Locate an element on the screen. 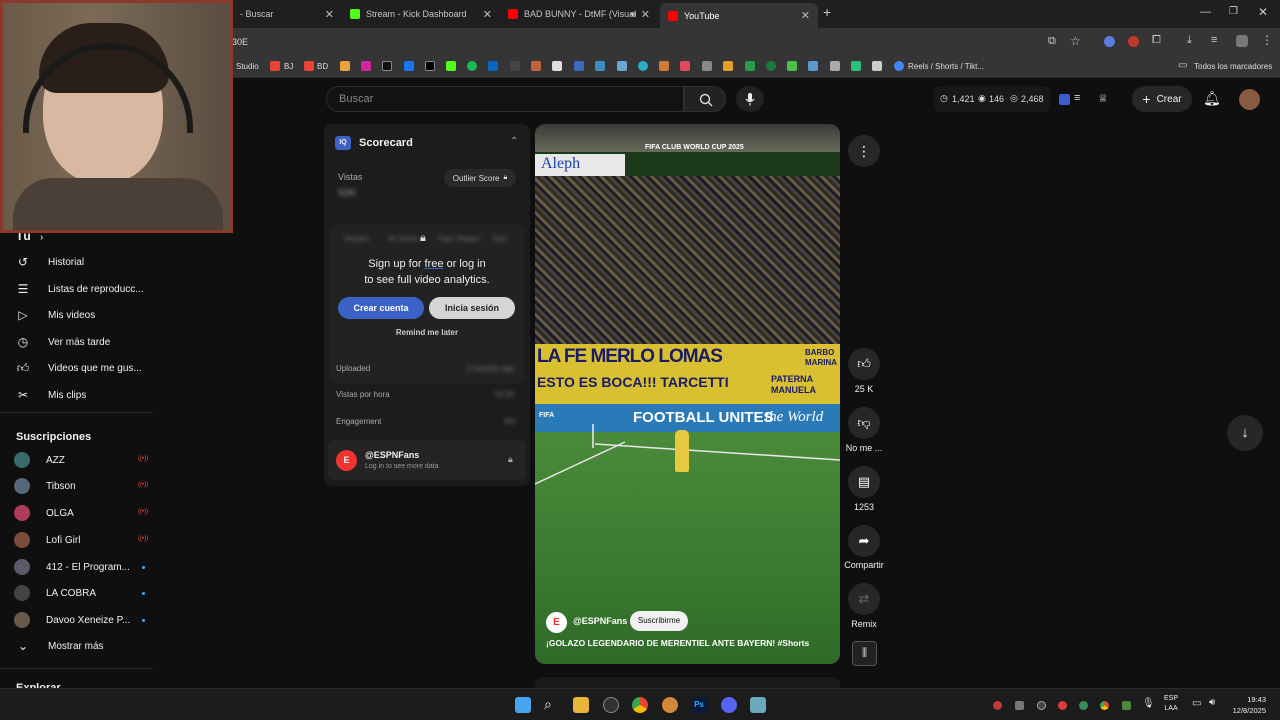 The image size is (1280, 720). next-video-button: ↓ is located at coordinates (1245, 433).